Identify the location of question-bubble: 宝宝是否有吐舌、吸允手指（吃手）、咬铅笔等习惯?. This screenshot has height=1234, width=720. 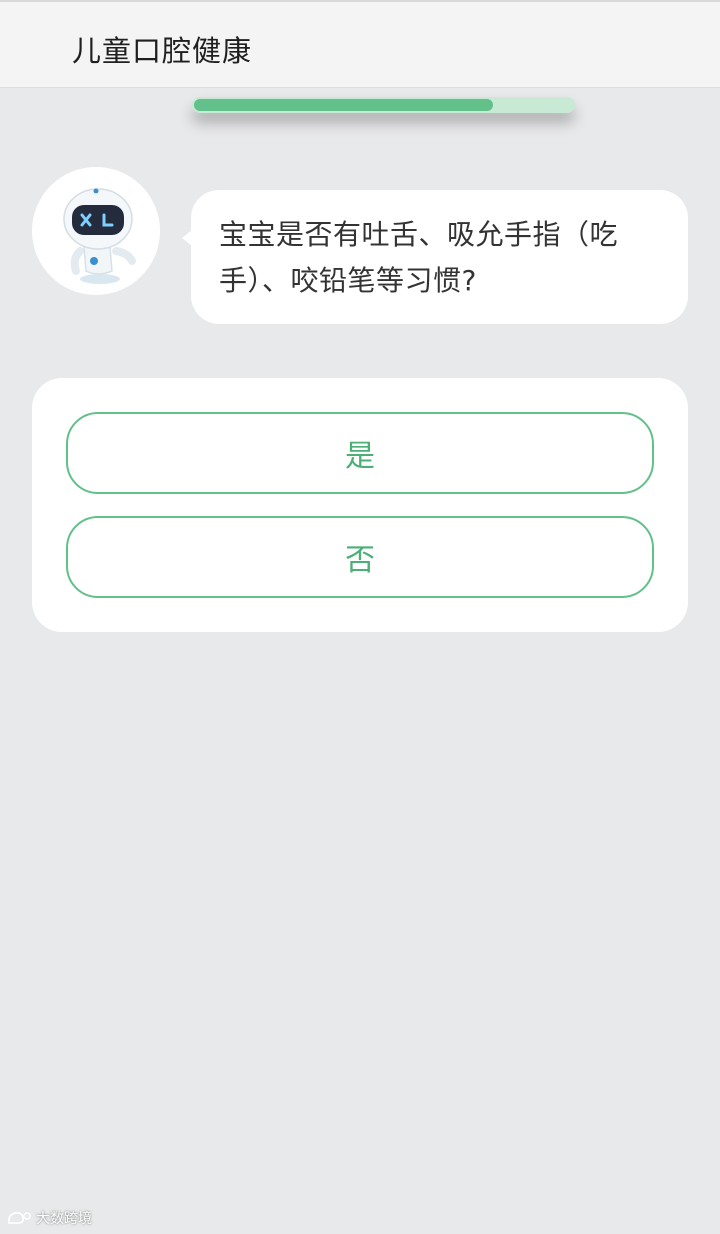
(435, 257).